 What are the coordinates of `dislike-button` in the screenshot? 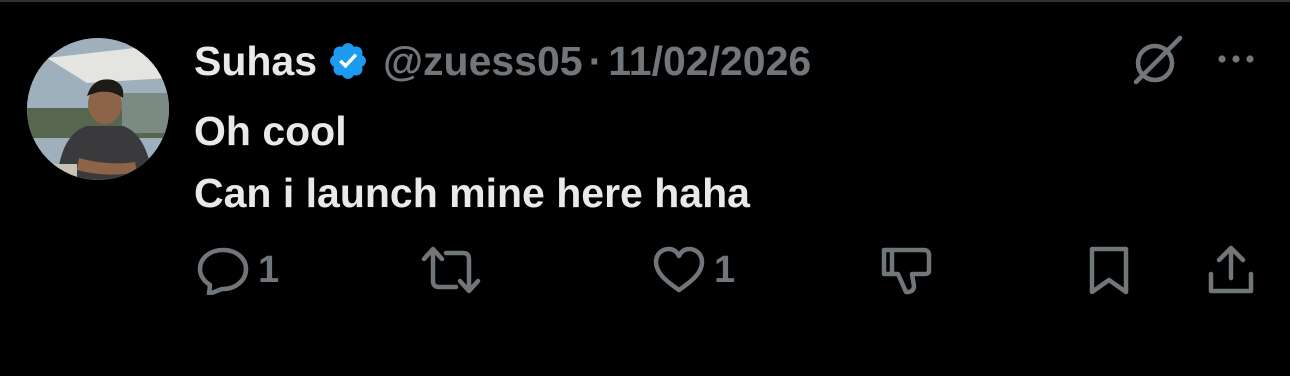 It's located at (907, 270).